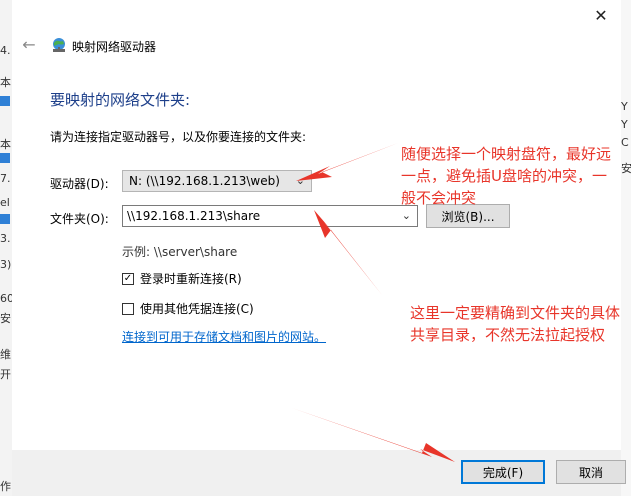 The height and width of the screenshot is (496, 631). Describe the element at coordinates (625, 142) in the screenshot. I see `bg-fragment: C` at that location.